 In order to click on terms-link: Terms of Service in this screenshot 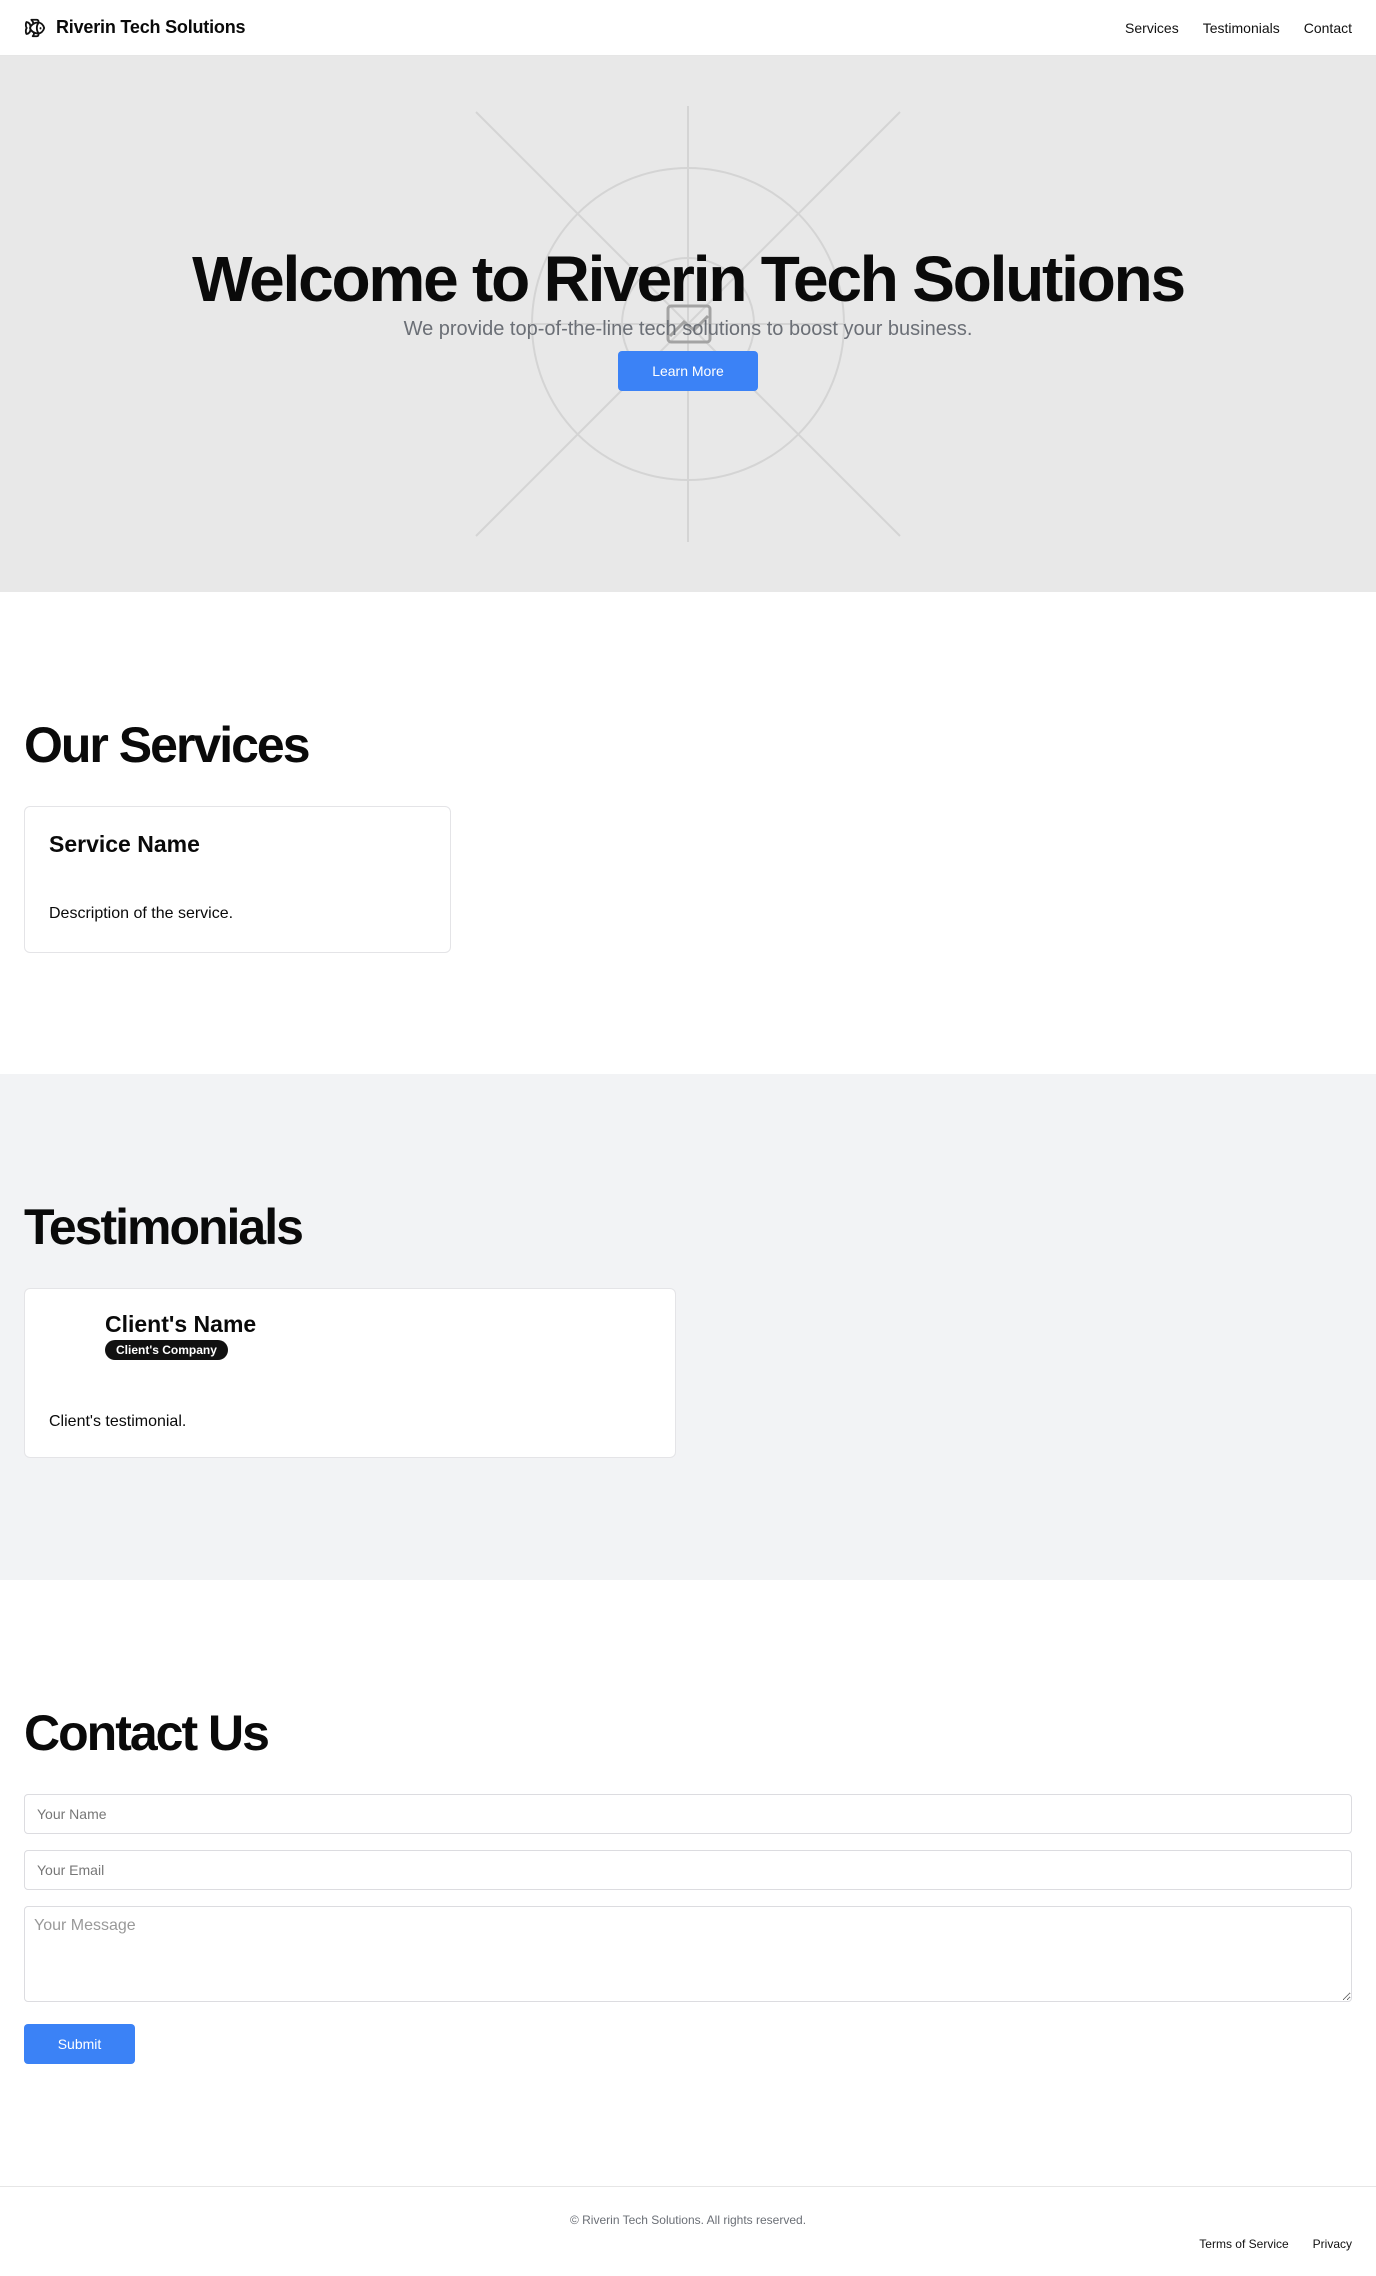, I will do `click(1243, 2244)`.